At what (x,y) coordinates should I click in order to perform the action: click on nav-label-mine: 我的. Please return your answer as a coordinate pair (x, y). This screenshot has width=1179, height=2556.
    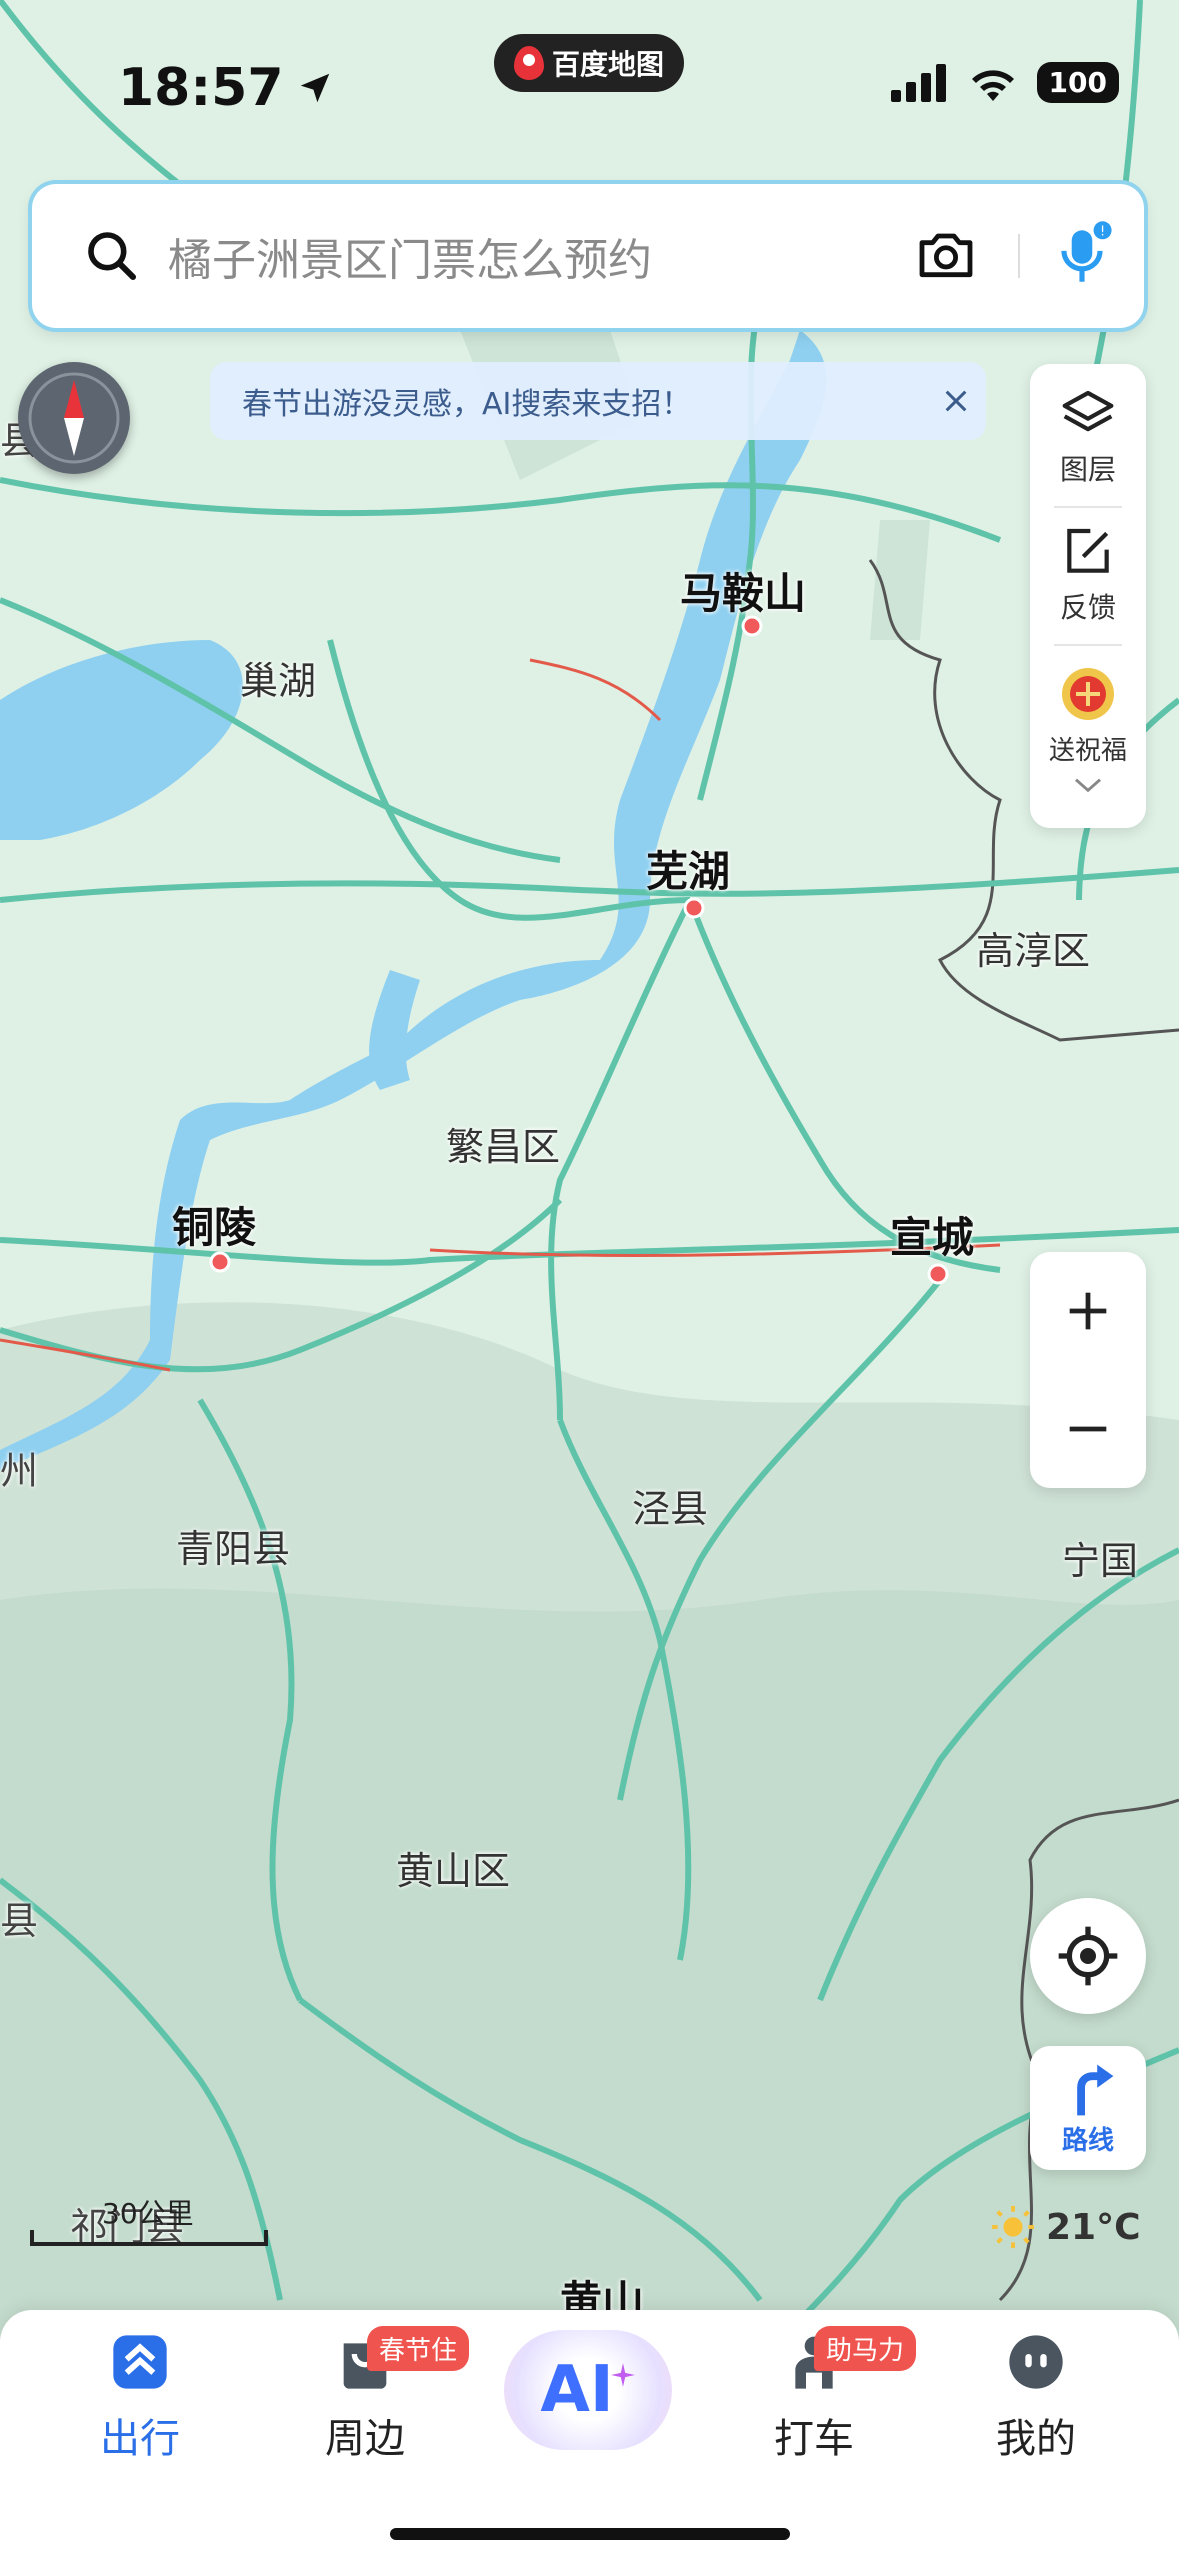
    Looking at the image, I should click on (1036, 2439).